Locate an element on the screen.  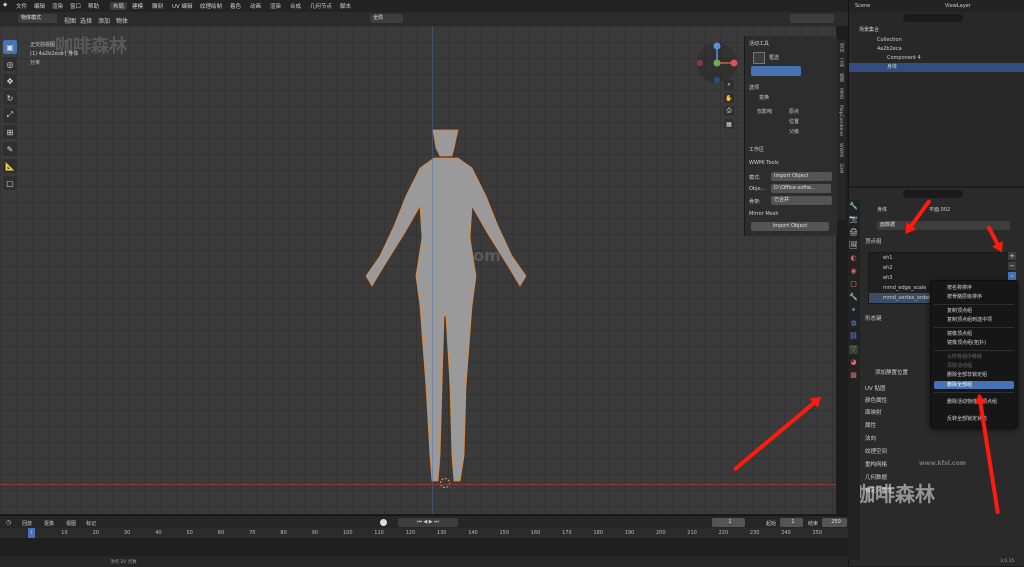
tab-3dm: 3DM is located at coordinates (840, 168).